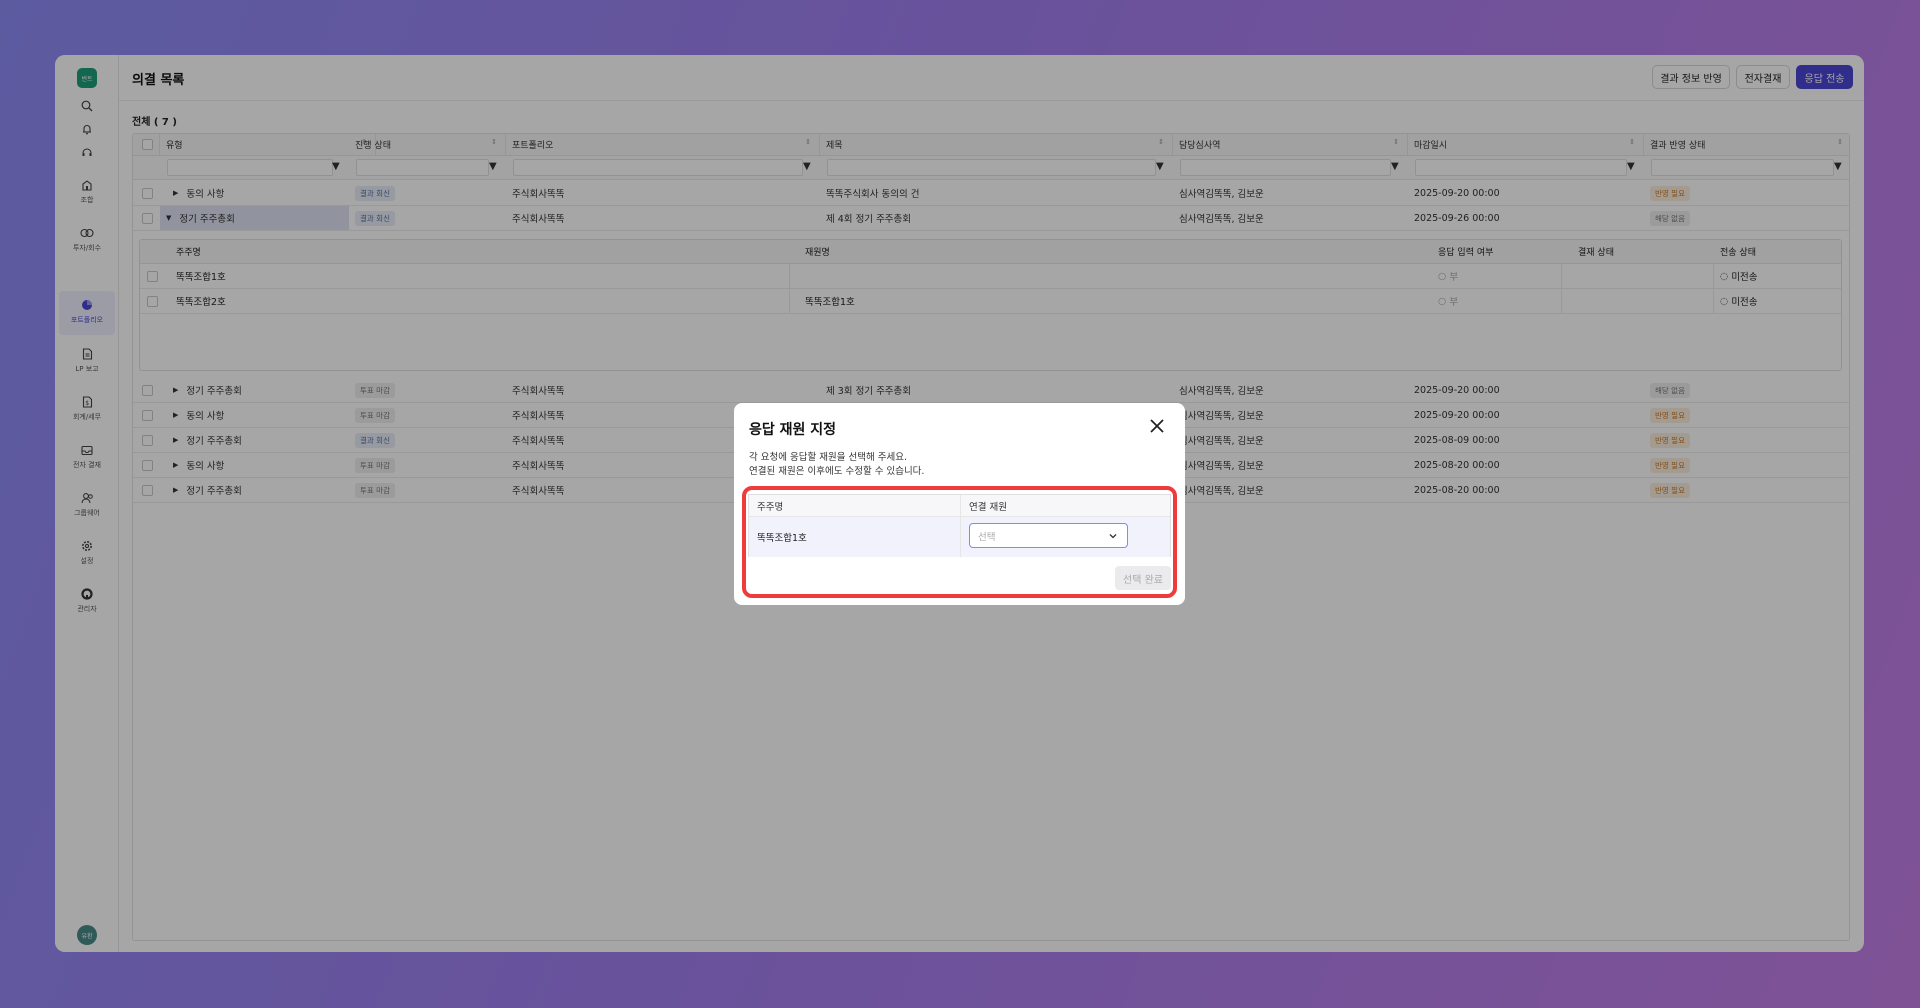 This screenshot has width=1920, height=1008. Describe the element at coordinates (828, 457) in the screenshot. I see `dialog-description-line: 각 요청에 응답할 재원을 선택해 주세요.` at that location.